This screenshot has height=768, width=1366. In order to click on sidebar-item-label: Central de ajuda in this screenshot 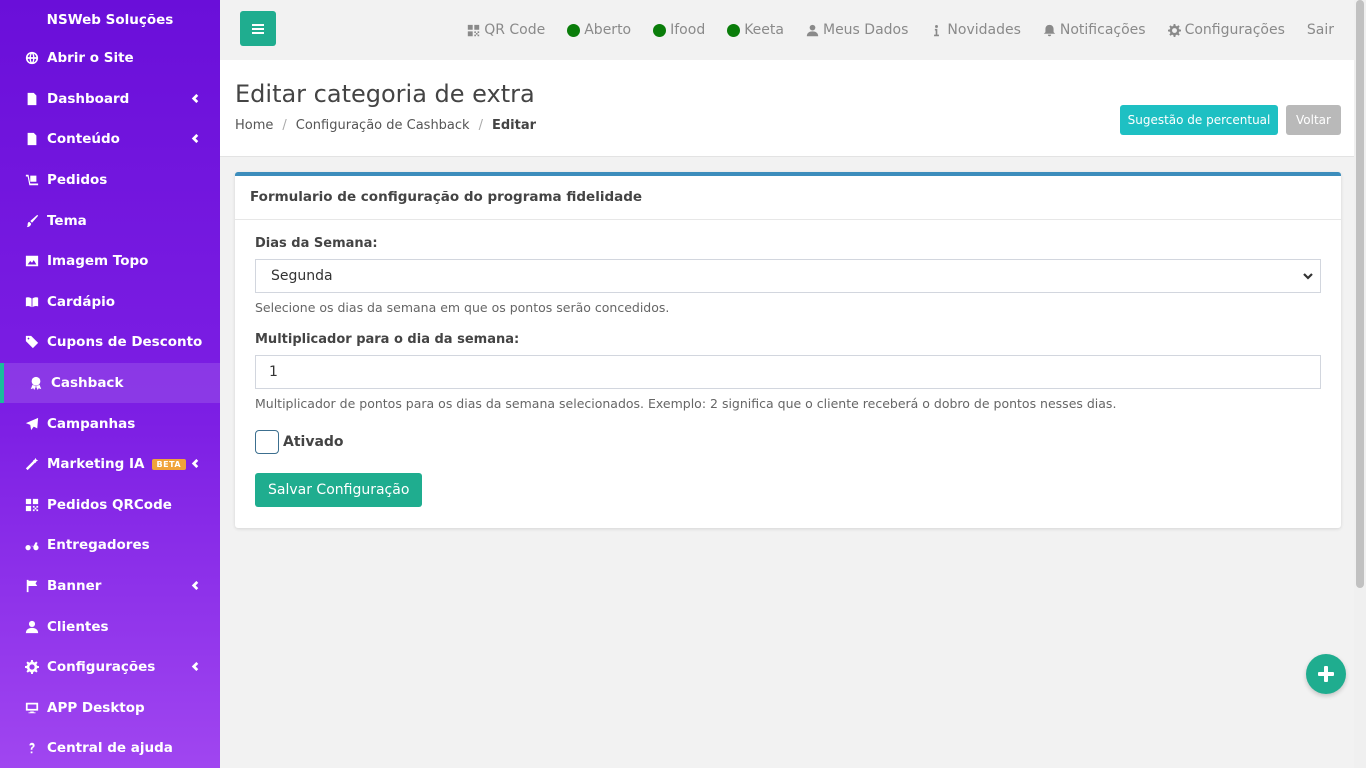, I will do `click(110, 748)`.